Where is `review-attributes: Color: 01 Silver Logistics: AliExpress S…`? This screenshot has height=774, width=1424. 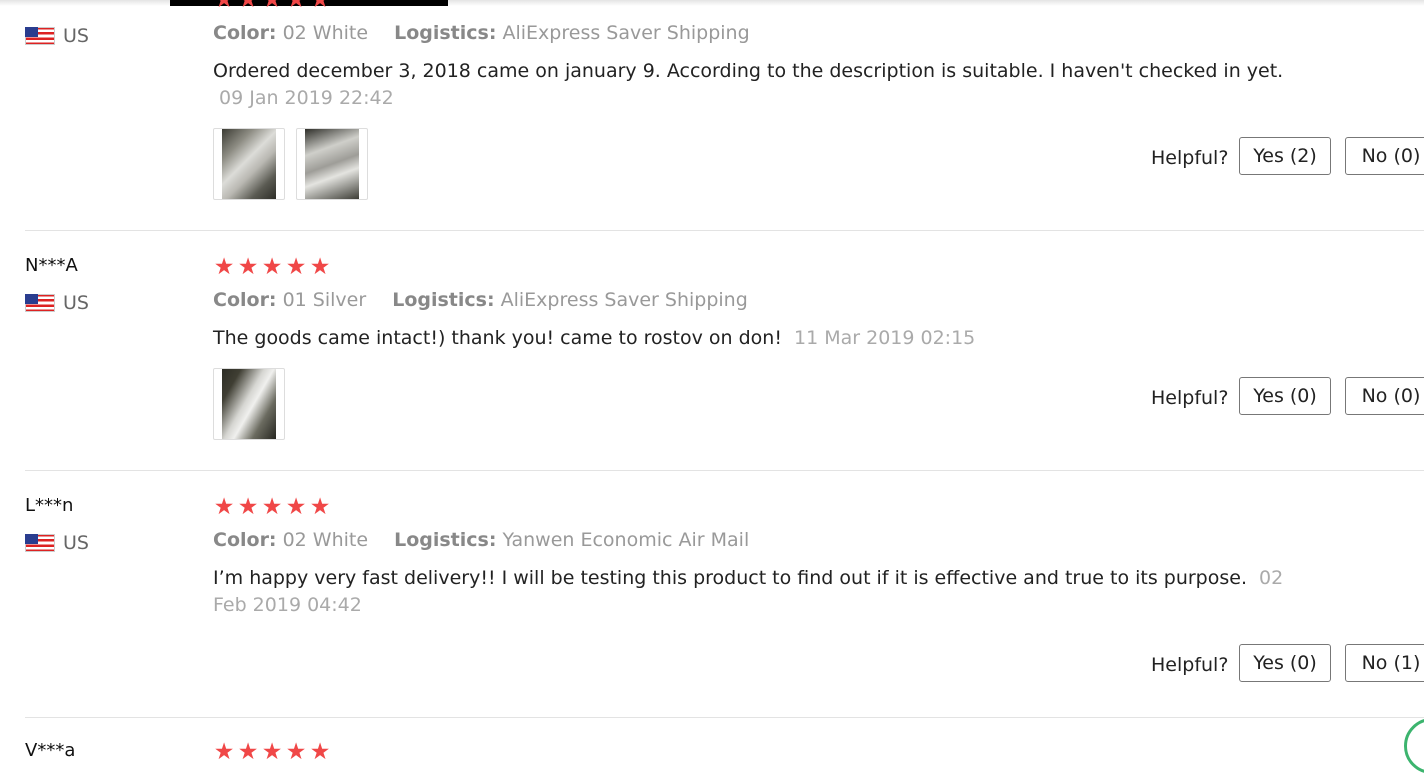
review-attributes: Color: 01 Silver Logistics: AliExpress S… is located at coordinates (480, 300).